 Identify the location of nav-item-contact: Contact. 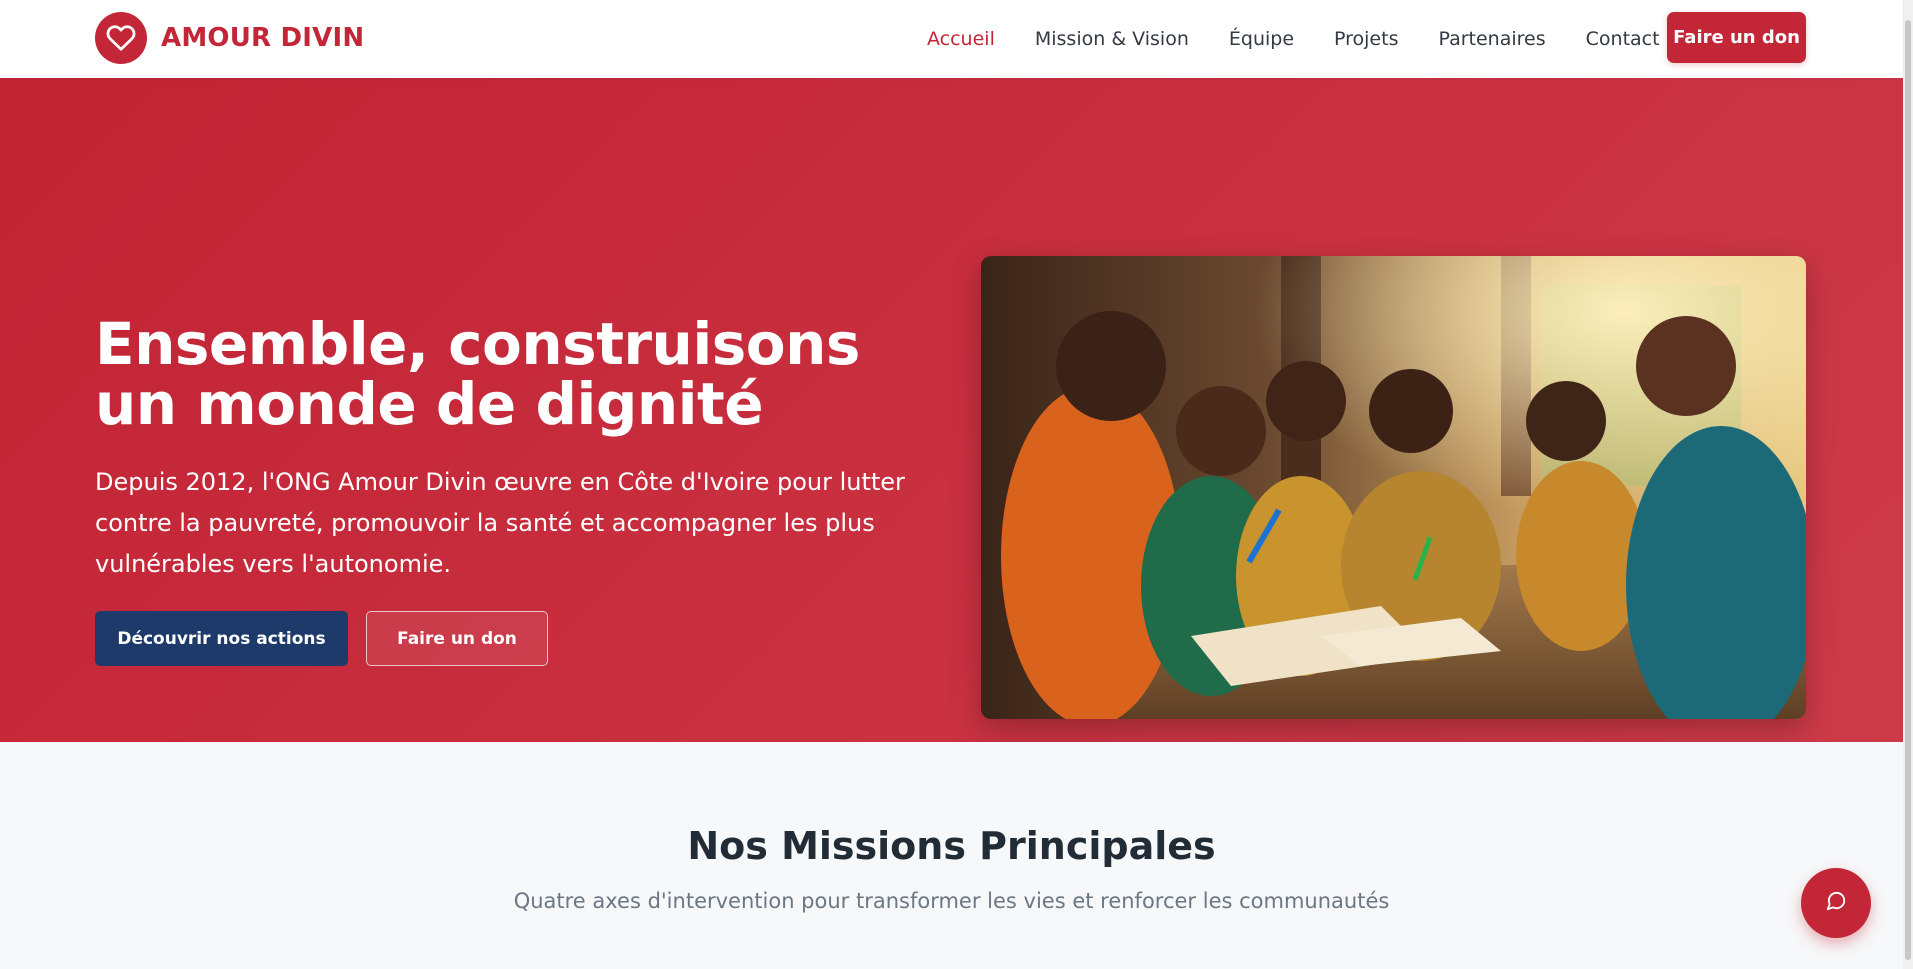
(1623, 39).